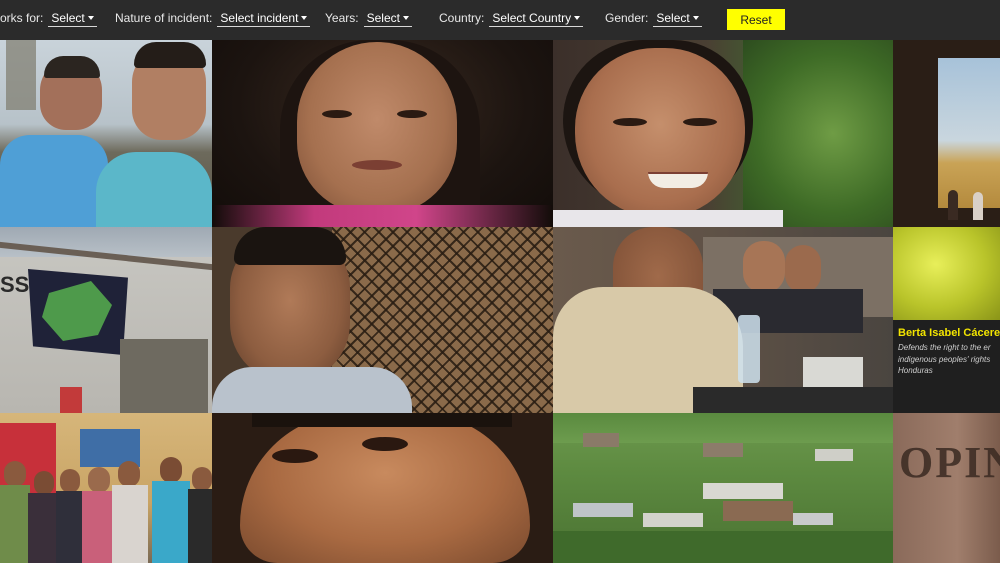  What do you see at coordinates (793, 400) in the screenshot?
I see `desk-shape` at bounding box center [793, 400].